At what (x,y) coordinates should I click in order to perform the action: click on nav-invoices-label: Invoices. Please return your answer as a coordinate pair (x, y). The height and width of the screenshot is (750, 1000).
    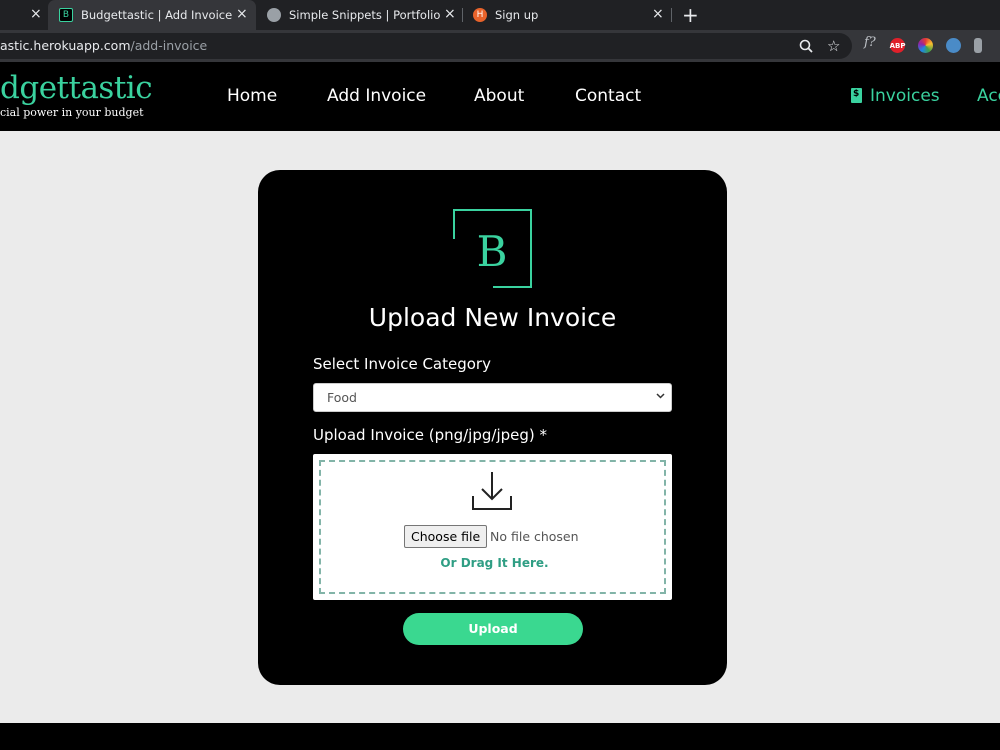
    Looking at the image, I should click on (905, 96).